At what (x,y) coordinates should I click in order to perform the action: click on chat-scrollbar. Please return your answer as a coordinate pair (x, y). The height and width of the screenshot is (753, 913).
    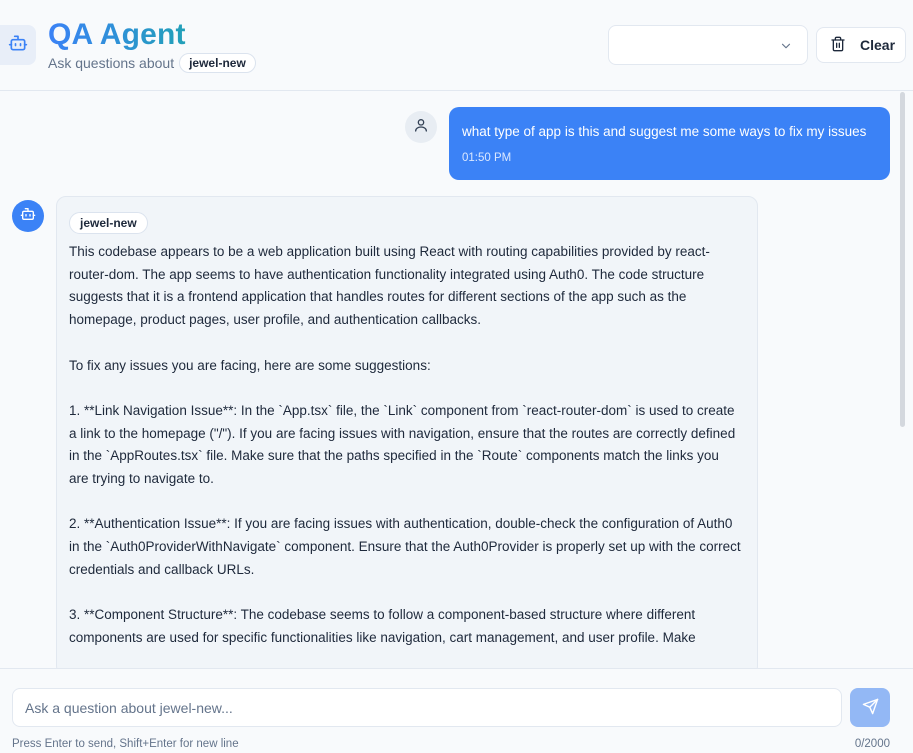
    Looking at the image, I should click on (902, 379).